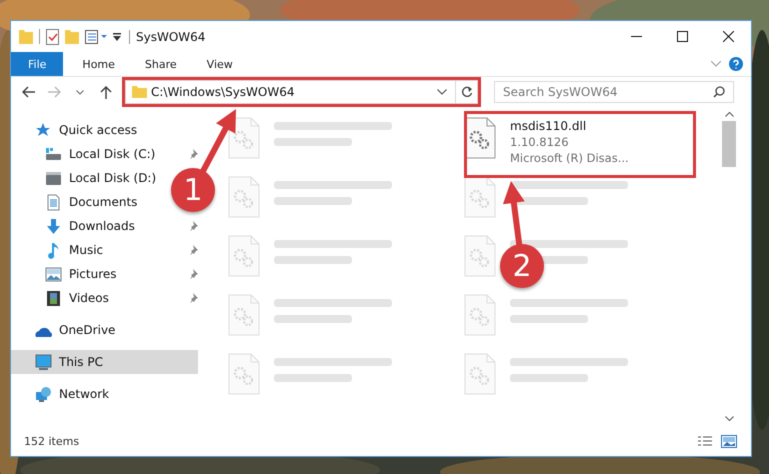 Image resolution: width=769 pixels, height=474 pixels. What do you see at coordinates (53, 298) in the screenshot?
I see `film-icon` at bounding box center [53, 298].